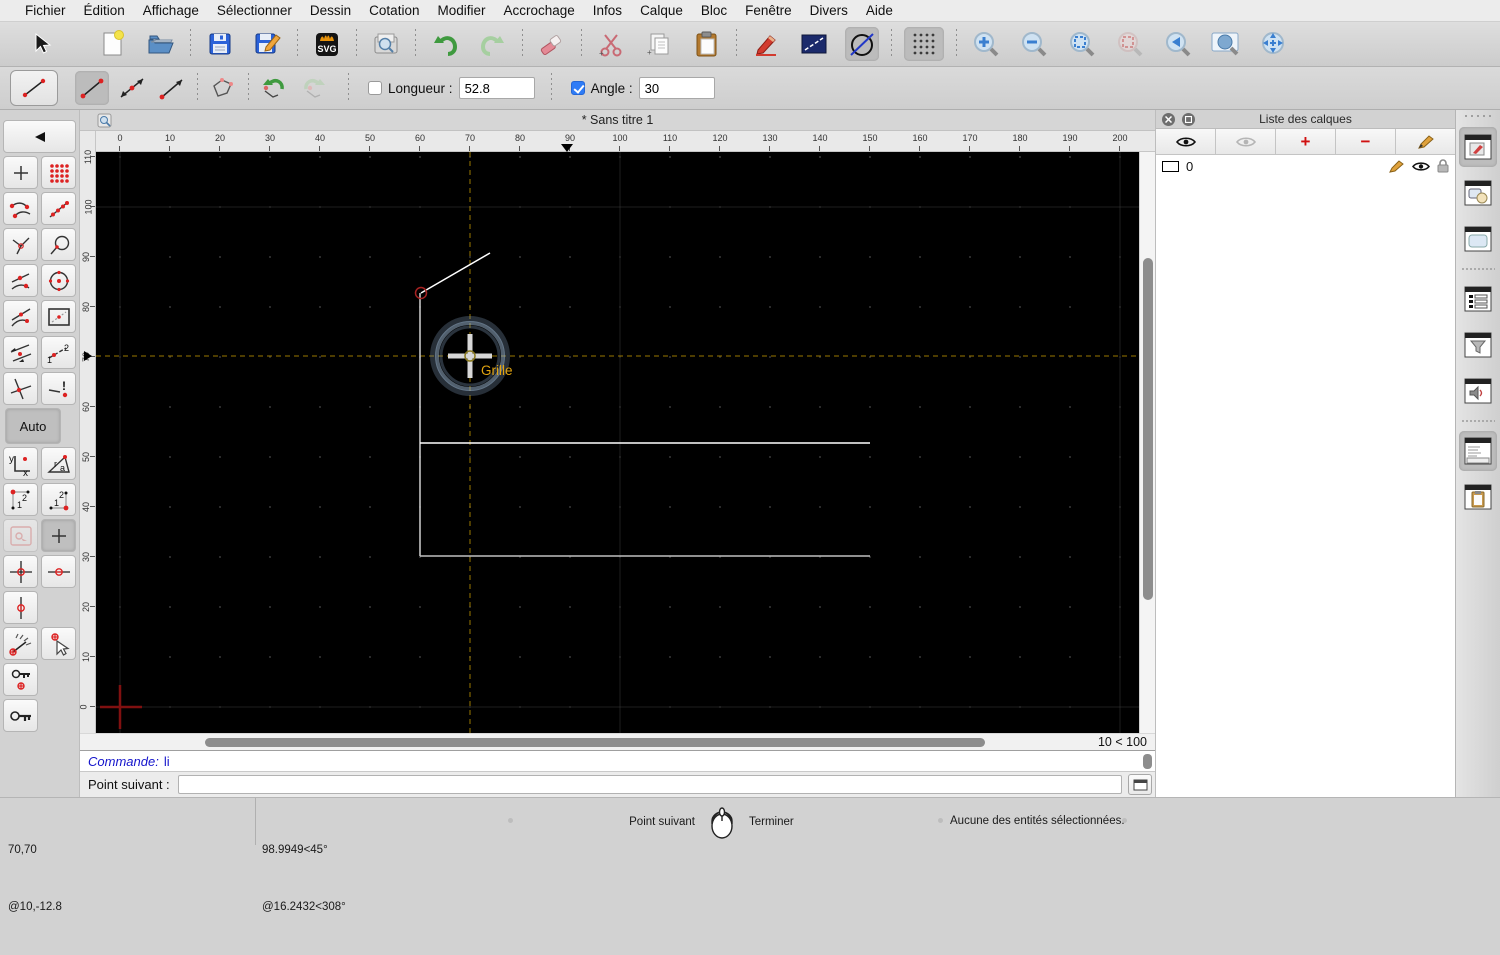 The image size is (1500, 955). I want to click on undo-segment-button, so click(274, 88).